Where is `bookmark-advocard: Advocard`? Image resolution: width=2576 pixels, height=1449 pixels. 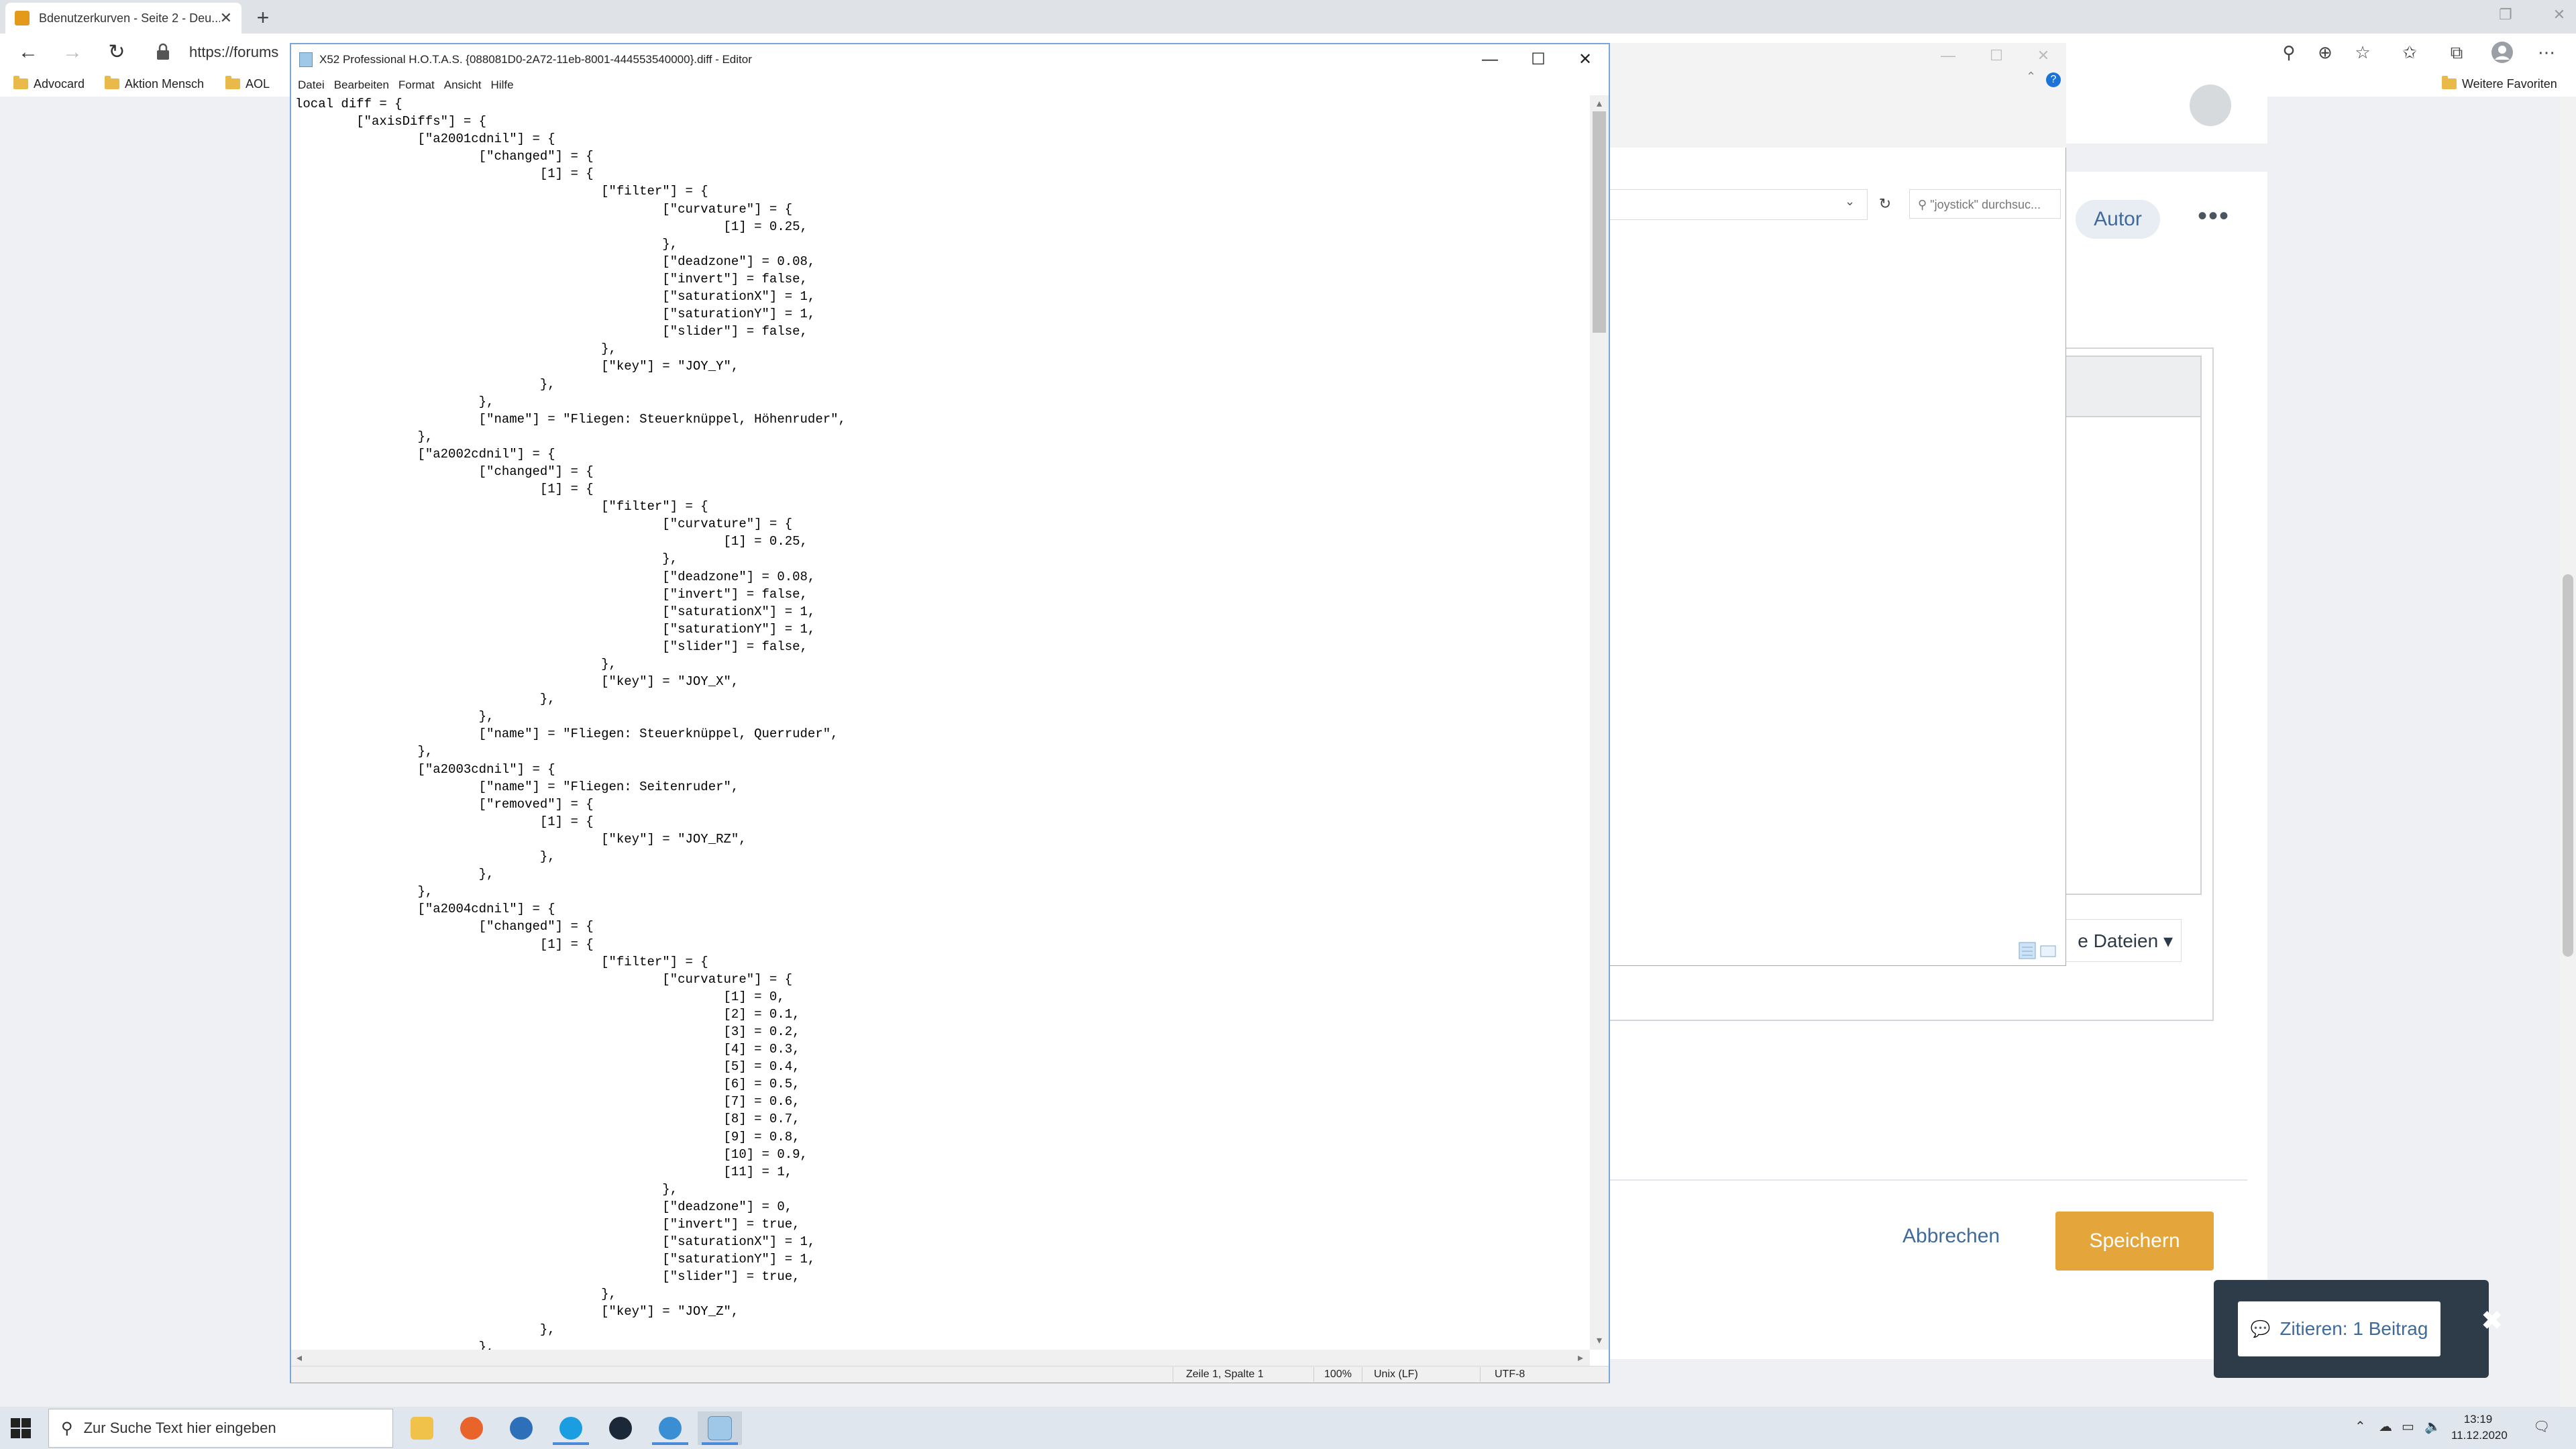 bookmark-advocard: Advocard is located at coordinates (49, 84).